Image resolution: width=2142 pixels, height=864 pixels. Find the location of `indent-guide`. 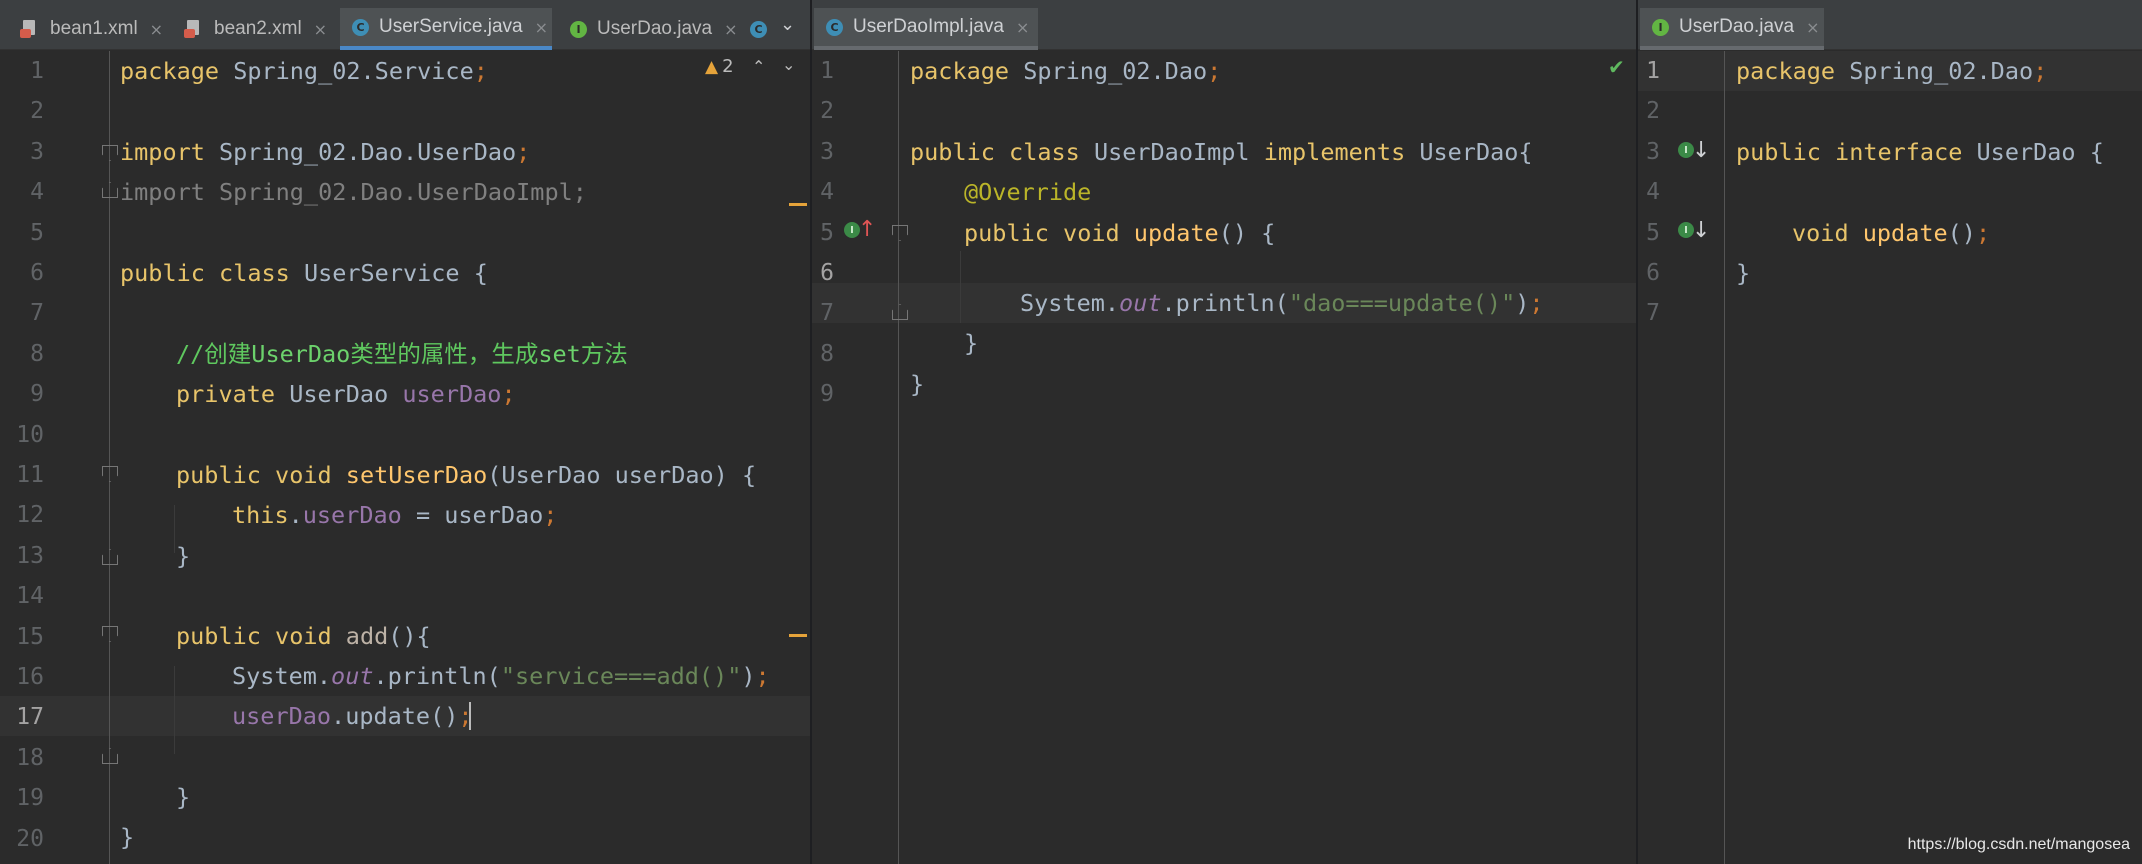

indent-guide is located at coordinates (174, 529).